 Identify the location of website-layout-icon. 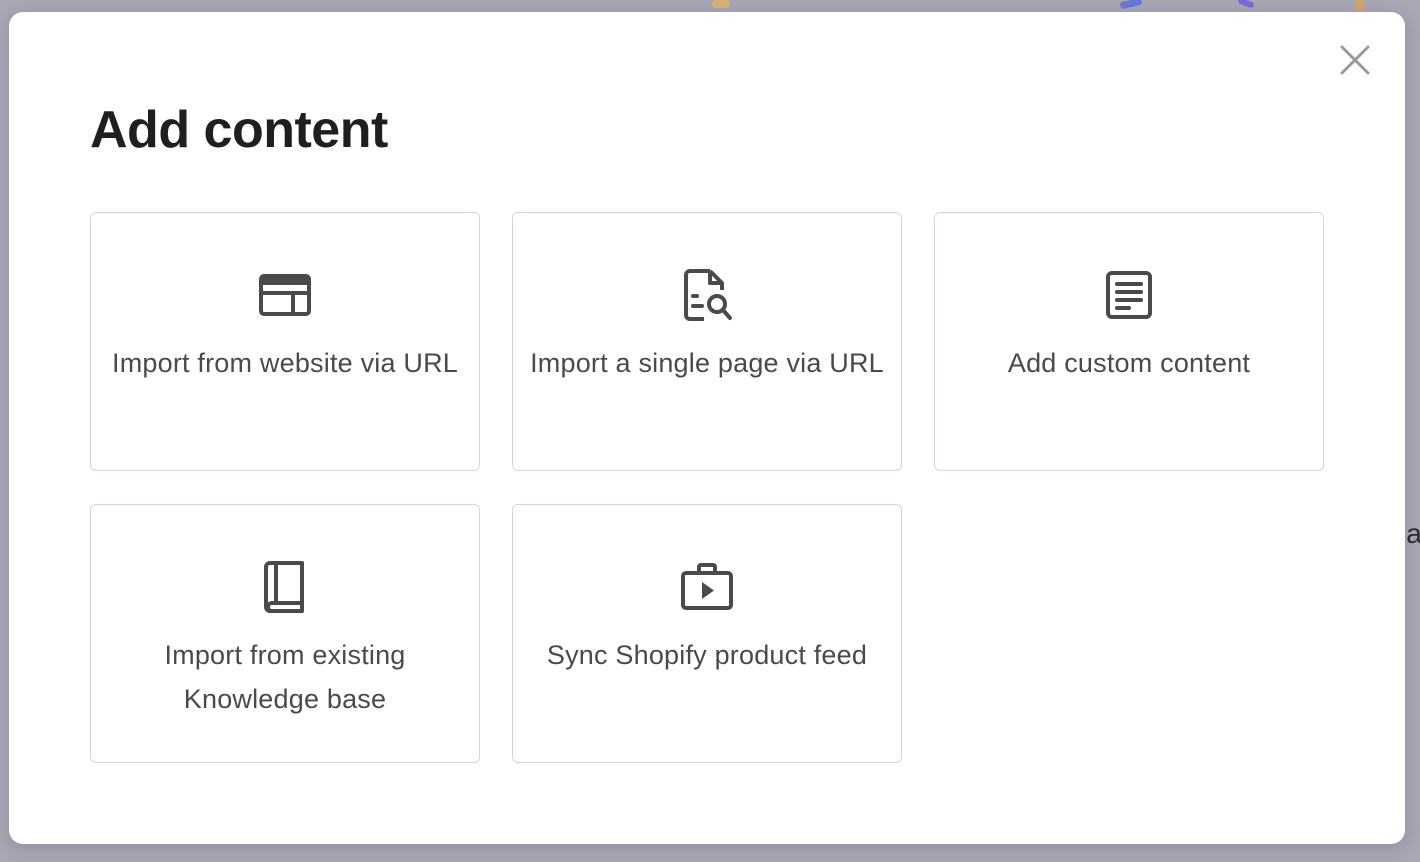
(285, 295).